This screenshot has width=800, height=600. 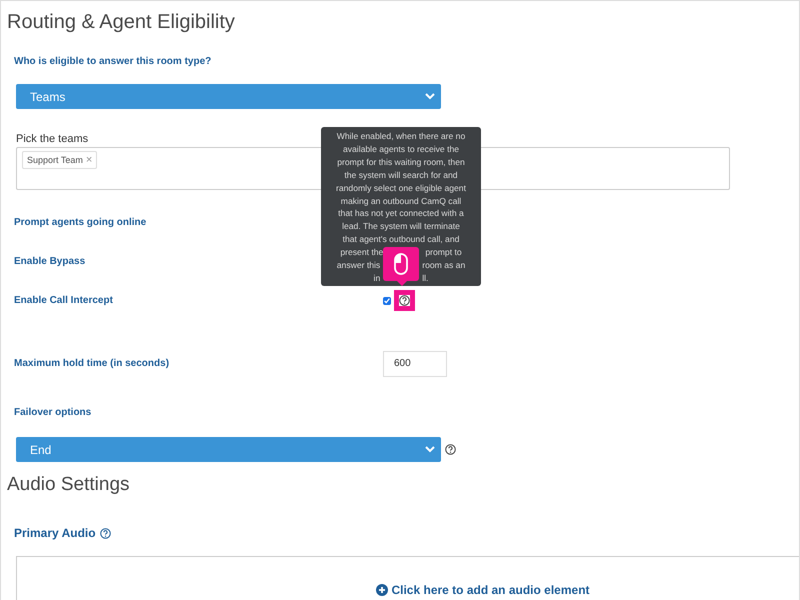 What do you see at coordinates (92, 363) in the screenshot?
I see `setting-label: Maximum hold time (in seconds)` at bounding box center [92, 363].